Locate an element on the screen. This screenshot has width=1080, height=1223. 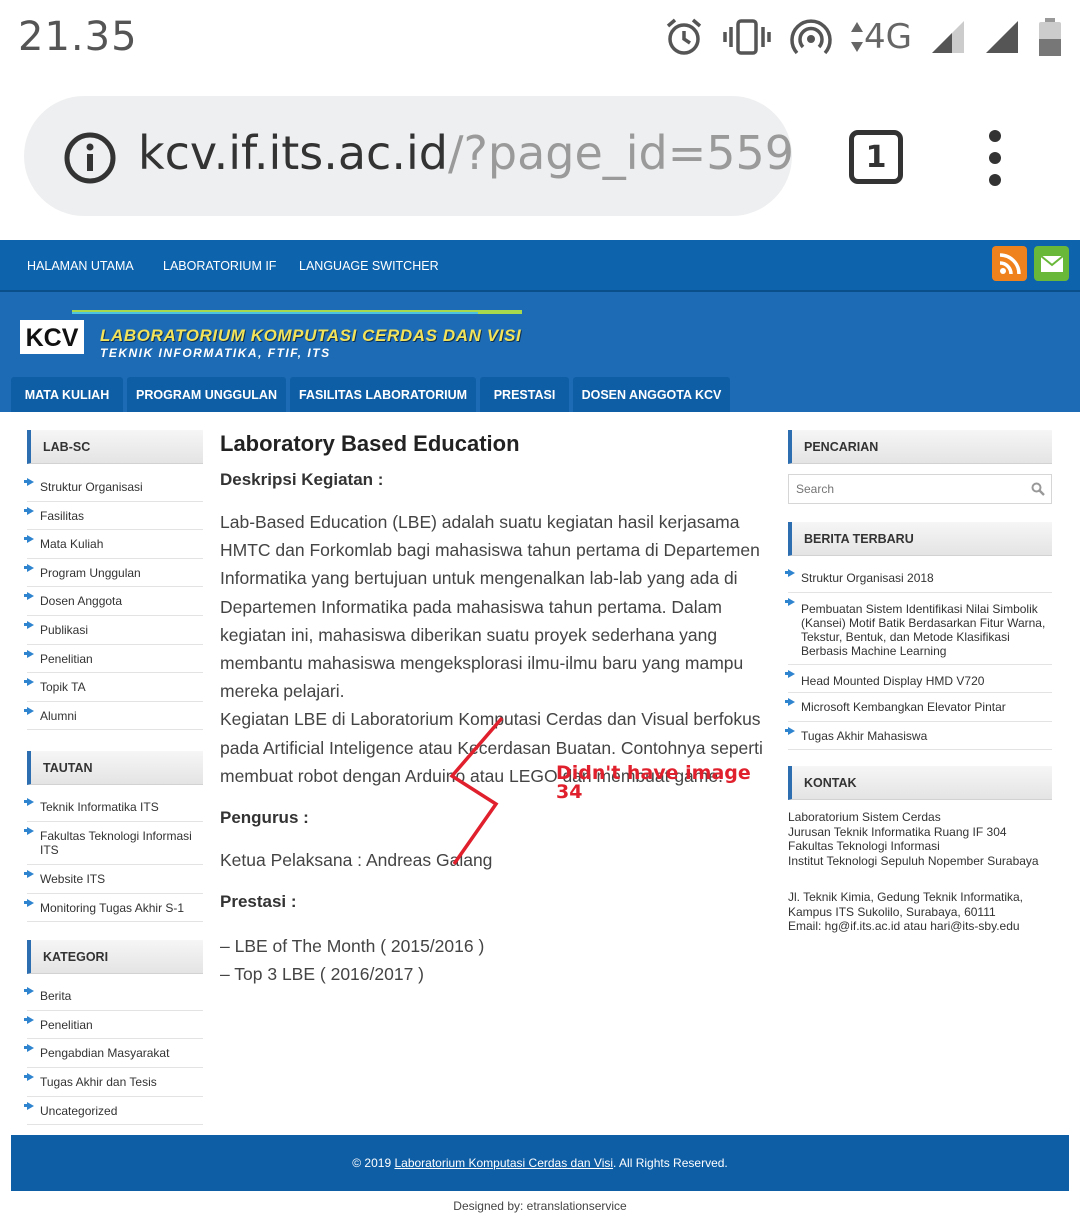
contact-line: Kampus ITS Sukolilo, Surabaya, 60111 is located at coordinates (892, 911).